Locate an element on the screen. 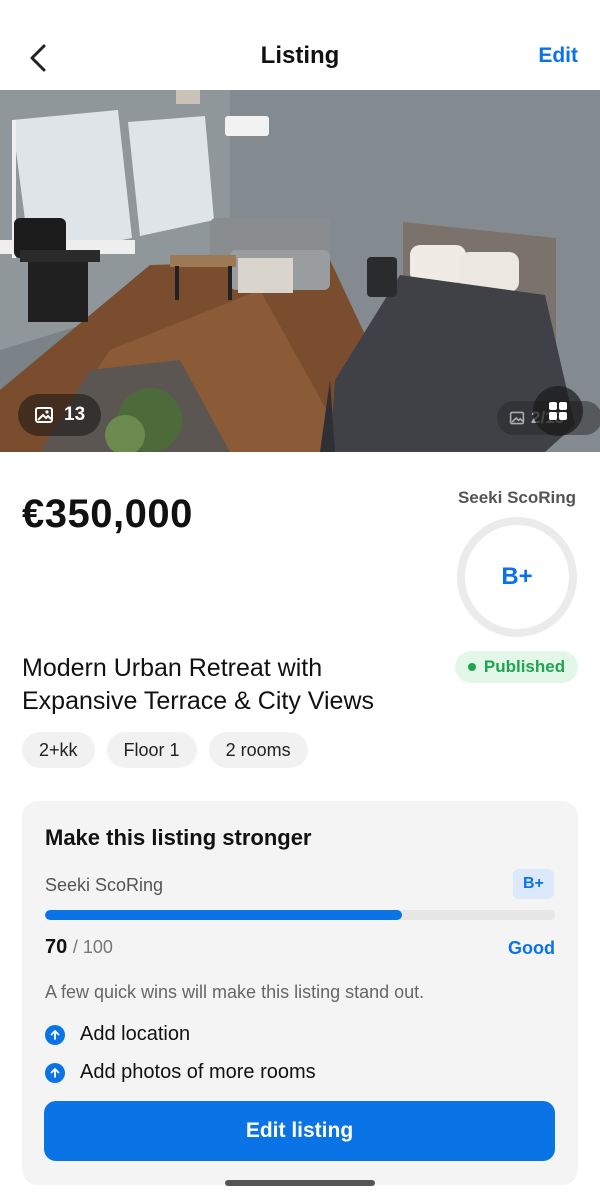 Image resolution: width=600 pixels, height=1200 pixels. chip-layout: 2+kk is located at coordinates (58, 750).